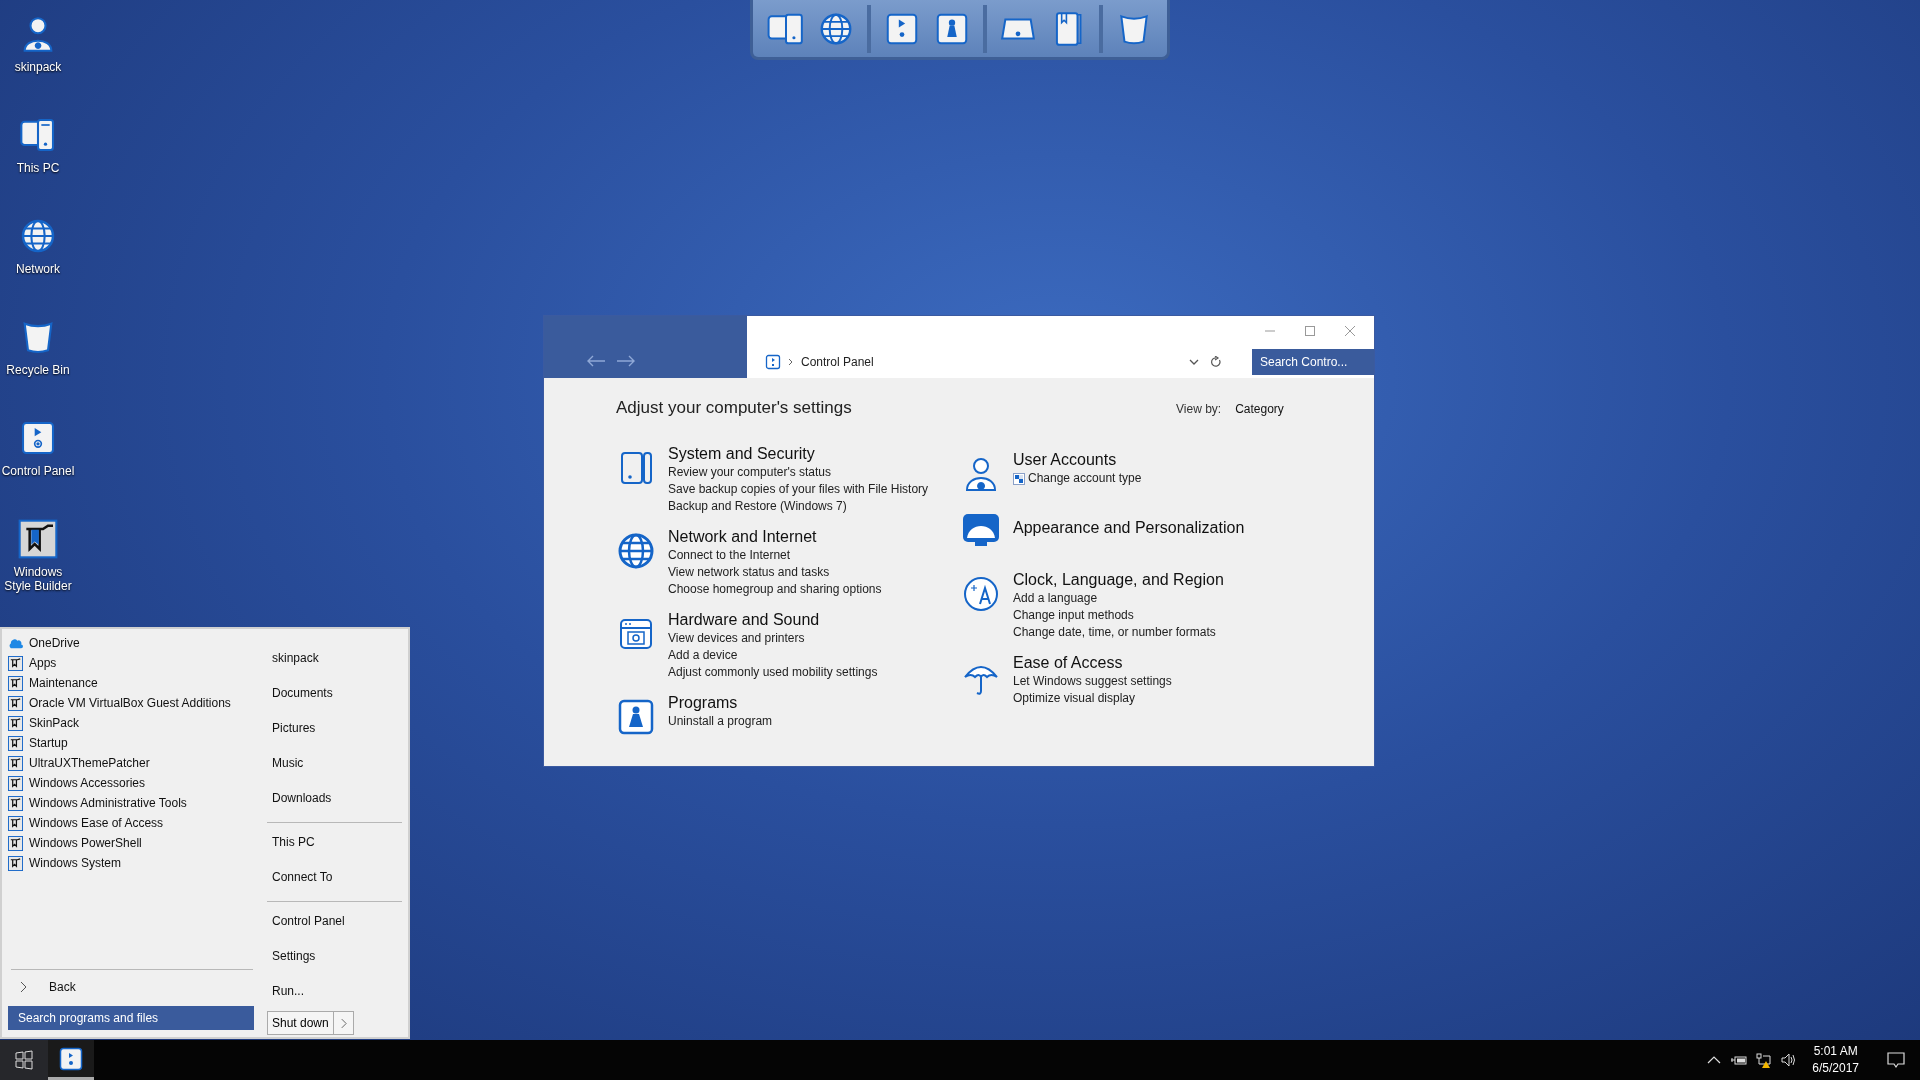 This screenshot has width=1920, height=1080. I want to click on task-link: Uninstall a program, so click(720, 721).